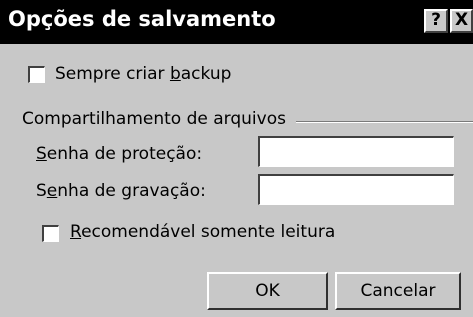  Describe the element at coordinates (142, 19) in the screenshot. I see `dialog-title: Opções de salvamento` at that location.